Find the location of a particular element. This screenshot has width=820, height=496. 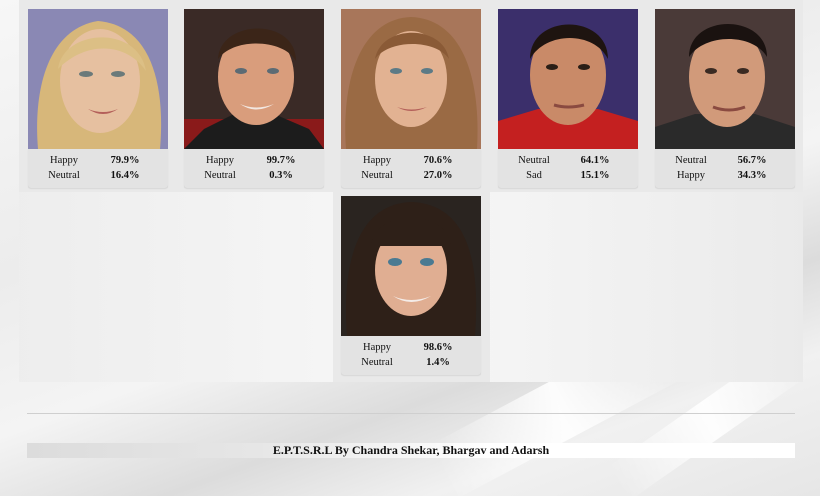

emotion-percent: 56.7% is located at coordinates (752, 160).